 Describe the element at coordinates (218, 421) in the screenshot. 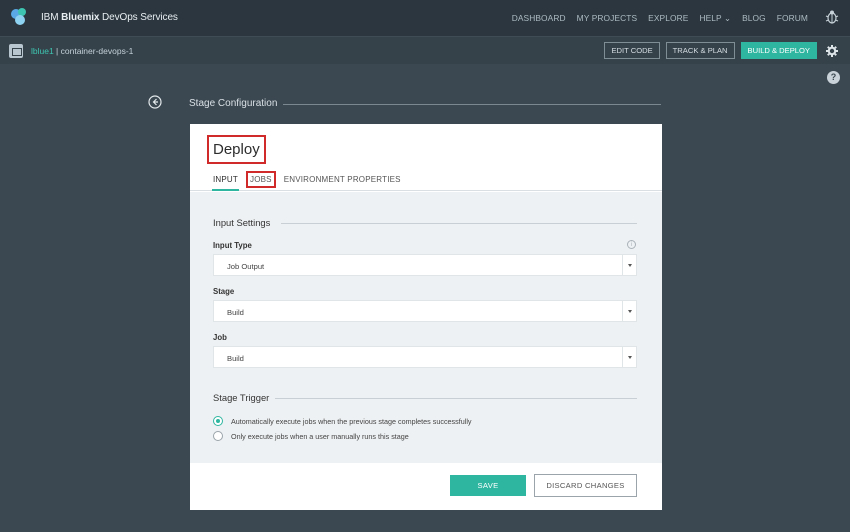

I see `radio-automatic` at that location.